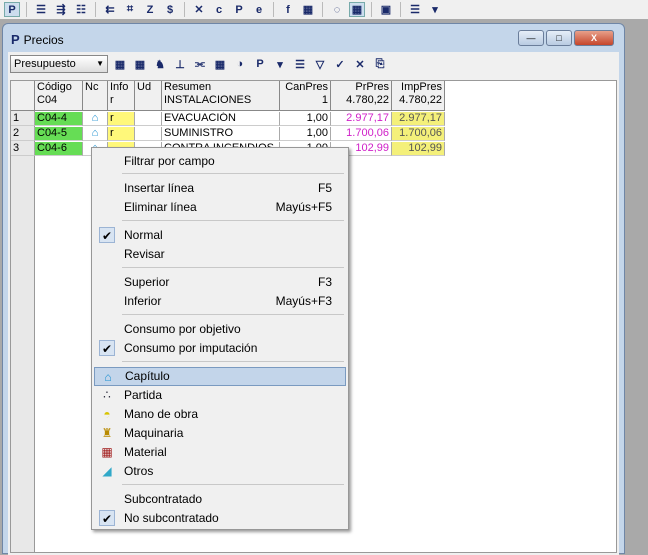 This screenshot has height=555, width=648. What do you see at coordinates (260, 64) in the screenshot?
I see `grid-toolbar-icon-7: P` at bounding box center [260, 64].